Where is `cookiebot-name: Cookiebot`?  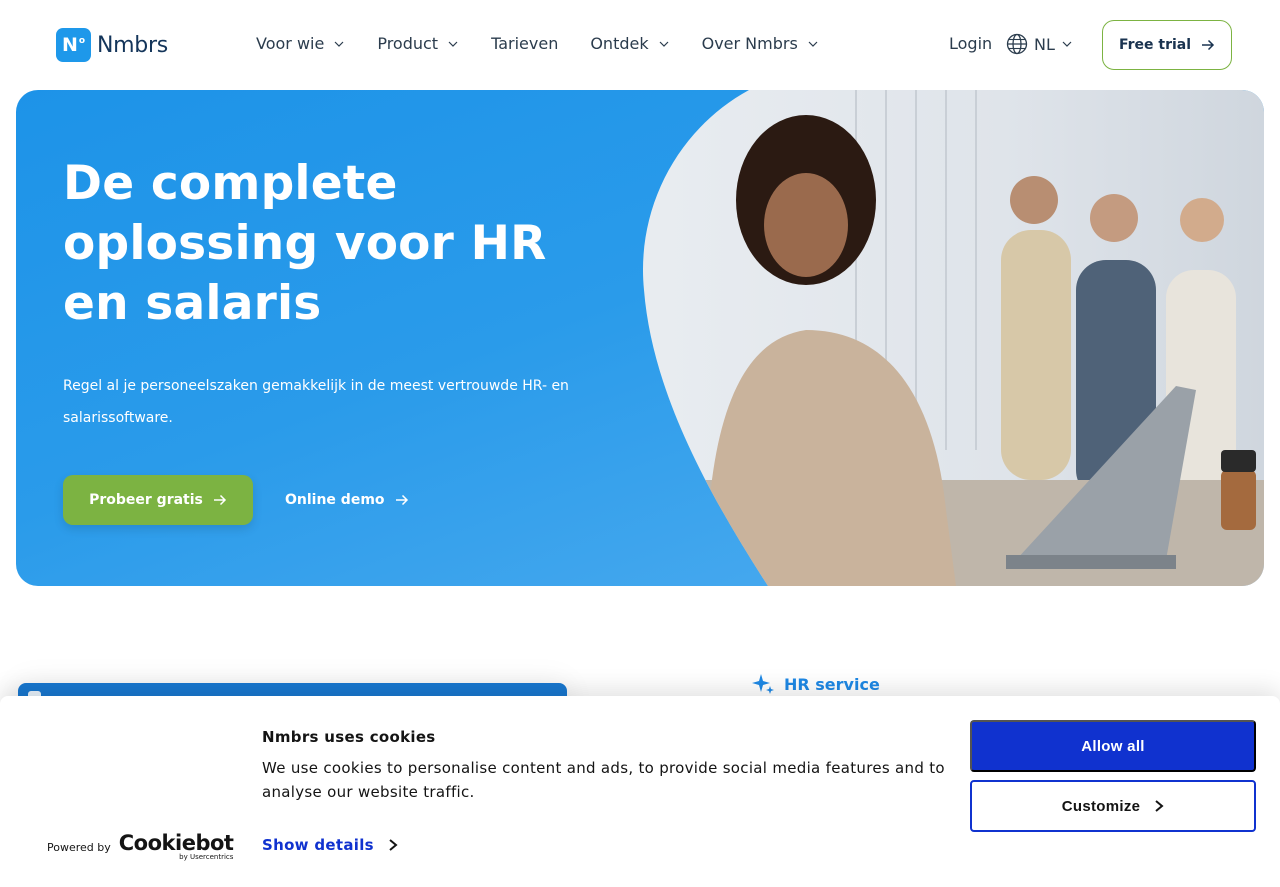 cookiebot-name: Cookiebot is located at coordinates (176, 843).